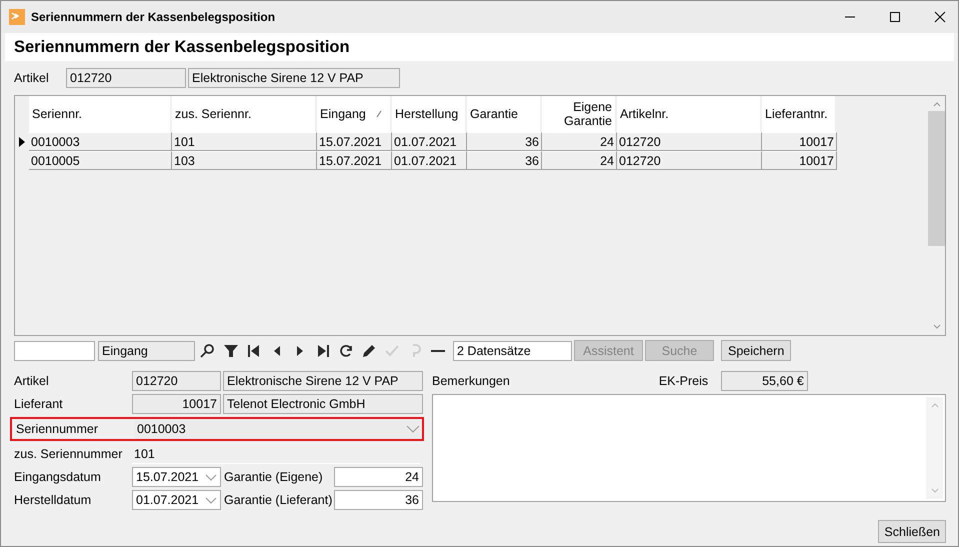  What do you see at coordinates (244, 114) in the screenshot?
I see `column-header: zus. Seriennr.` at bounding box center [244, 114].